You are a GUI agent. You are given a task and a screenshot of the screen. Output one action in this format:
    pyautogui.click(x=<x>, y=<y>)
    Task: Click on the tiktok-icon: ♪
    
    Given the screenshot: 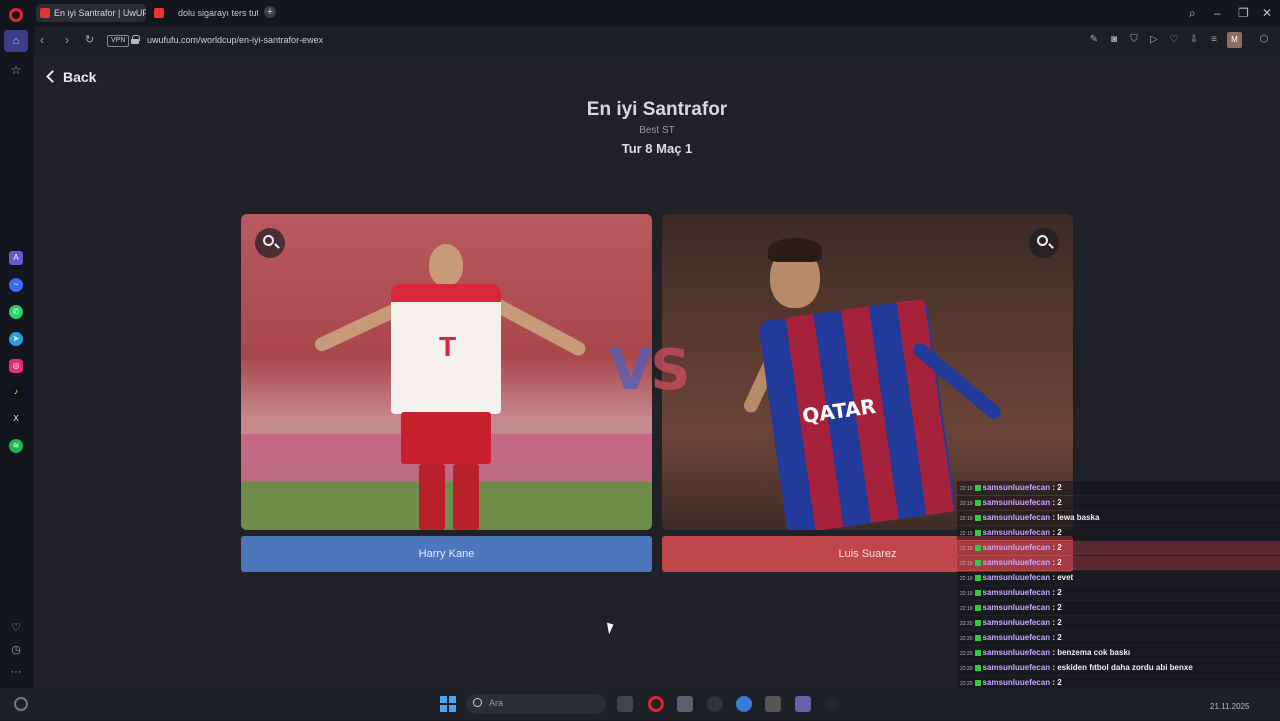 What is the action you would take?
    pyautogui.click(x=16, y=392)
    